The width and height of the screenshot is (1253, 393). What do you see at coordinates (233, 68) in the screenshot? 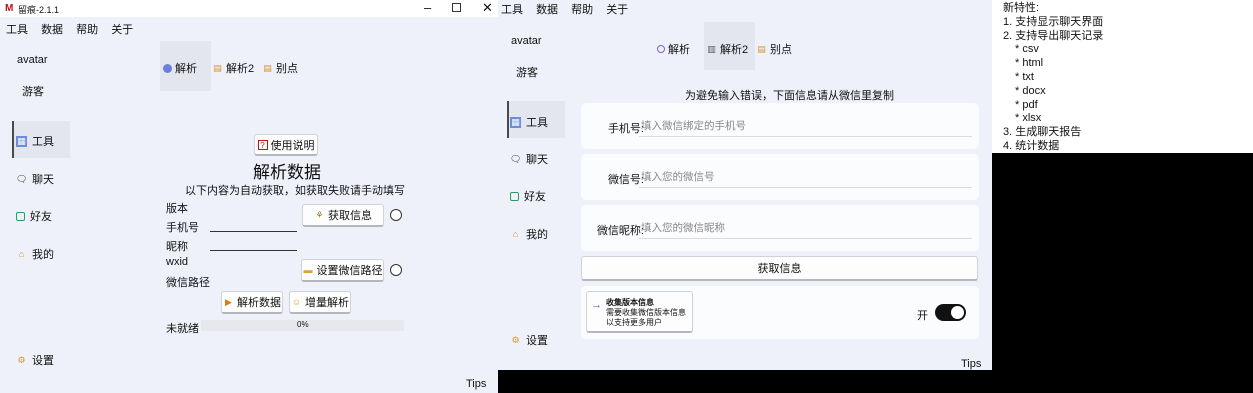
I see `tab-parse2: ▤ 解析2` at bounding box center [233, 68].